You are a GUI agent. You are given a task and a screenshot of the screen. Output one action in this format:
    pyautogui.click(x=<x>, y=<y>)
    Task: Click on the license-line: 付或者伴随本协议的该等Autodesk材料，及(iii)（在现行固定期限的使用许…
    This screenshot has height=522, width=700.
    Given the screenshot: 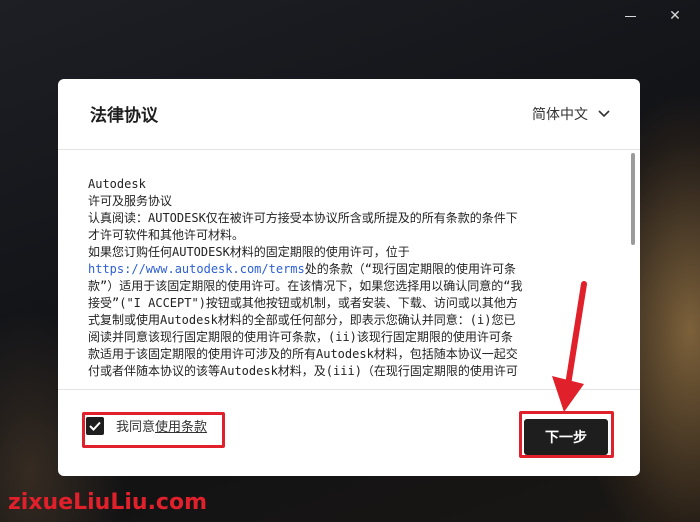 What is the action you would take?
    pyautogui.click(x=303, y=371)
    